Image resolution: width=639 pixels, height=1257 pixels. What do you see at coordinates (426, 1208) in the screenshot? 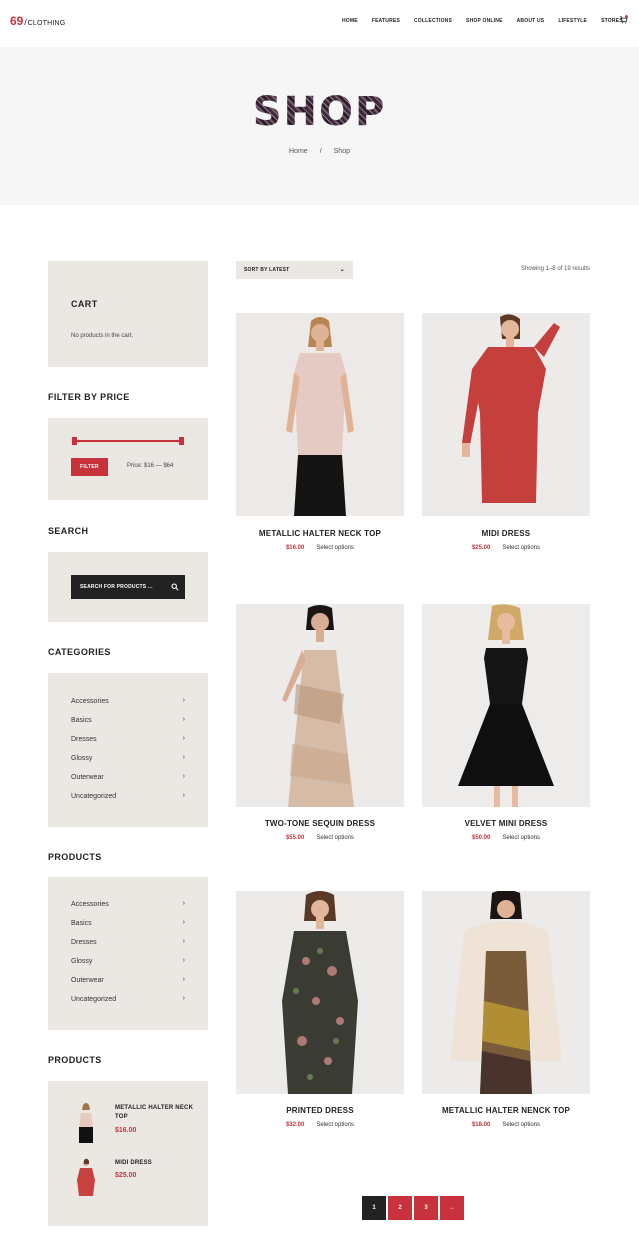
I see `page-3-button: 3` at bounding box center [426, 1208].